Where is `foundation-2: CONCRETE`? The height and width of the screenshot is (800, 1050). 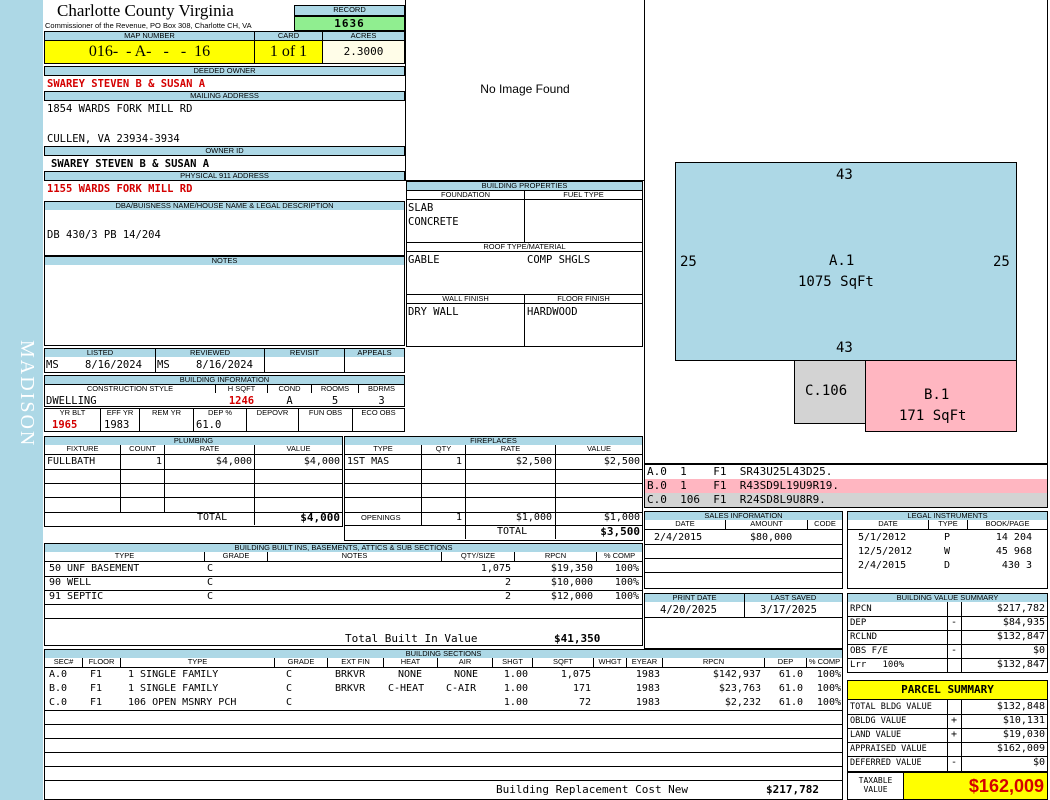
foundation-2: CONCRETE is located at coordinates (433, 222).